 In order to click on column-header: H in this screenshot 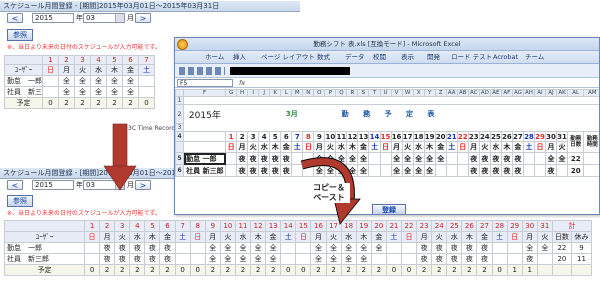, I will do `click(242, 93)`.